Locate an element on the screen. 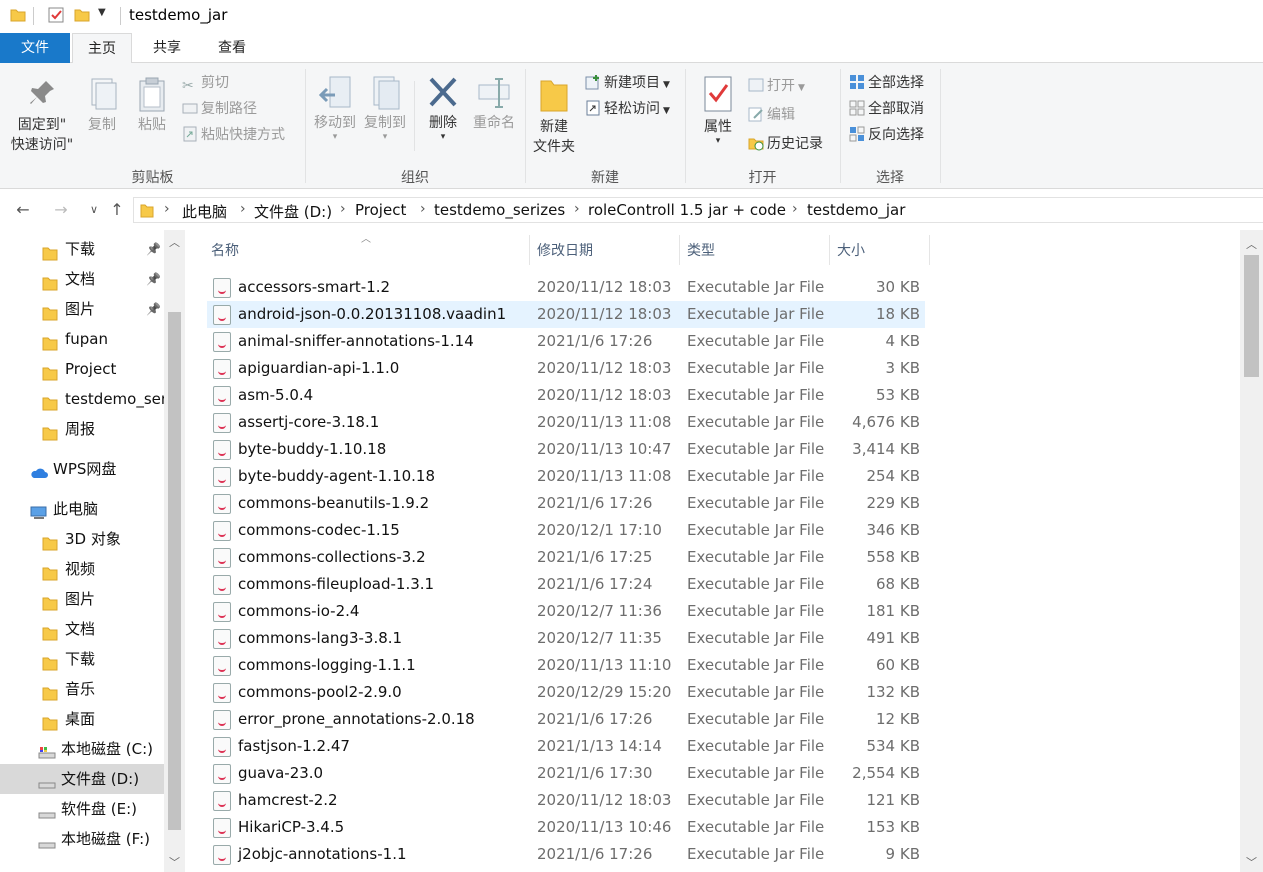 This screenshot has height=872, width=1263. tab-file: 文件 is located at coordinates (35, 48).